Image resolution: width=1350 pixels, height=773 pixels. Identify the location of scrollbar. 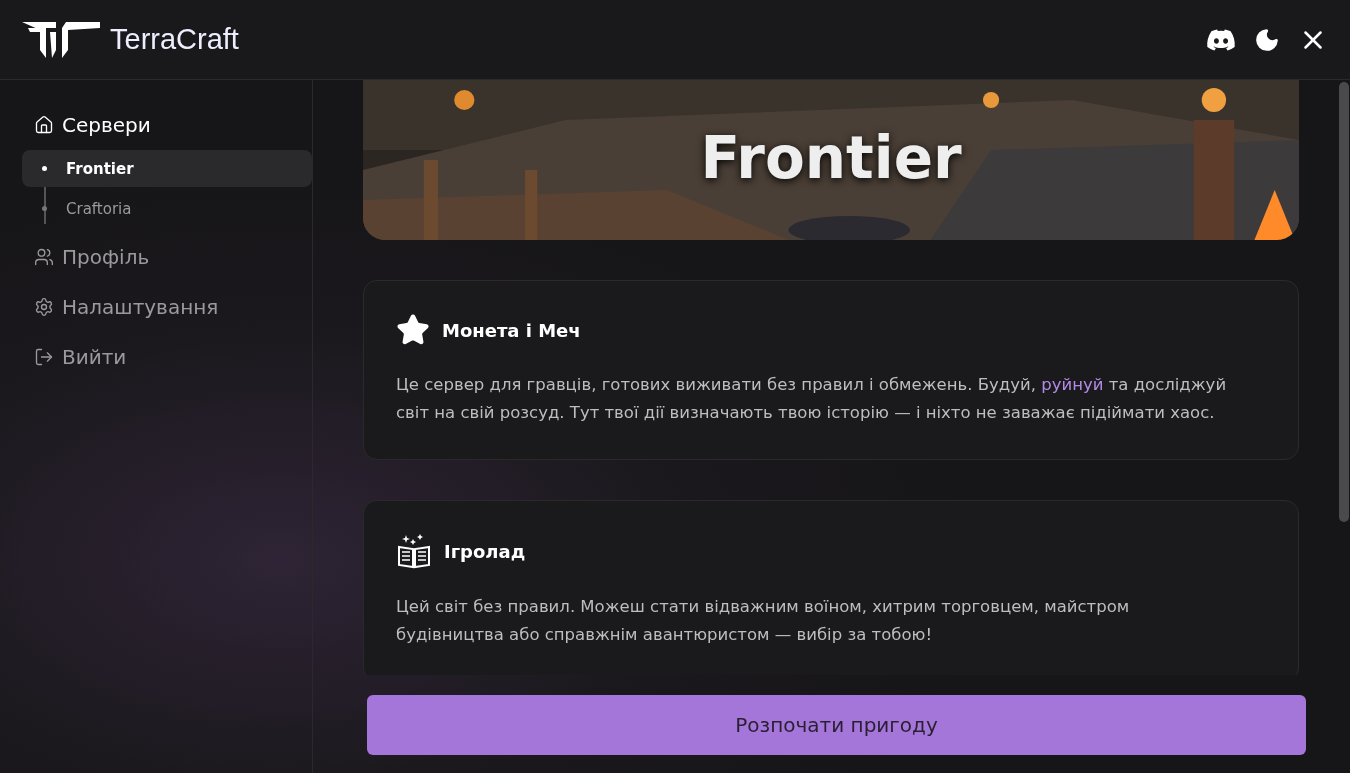
(1344, 302).